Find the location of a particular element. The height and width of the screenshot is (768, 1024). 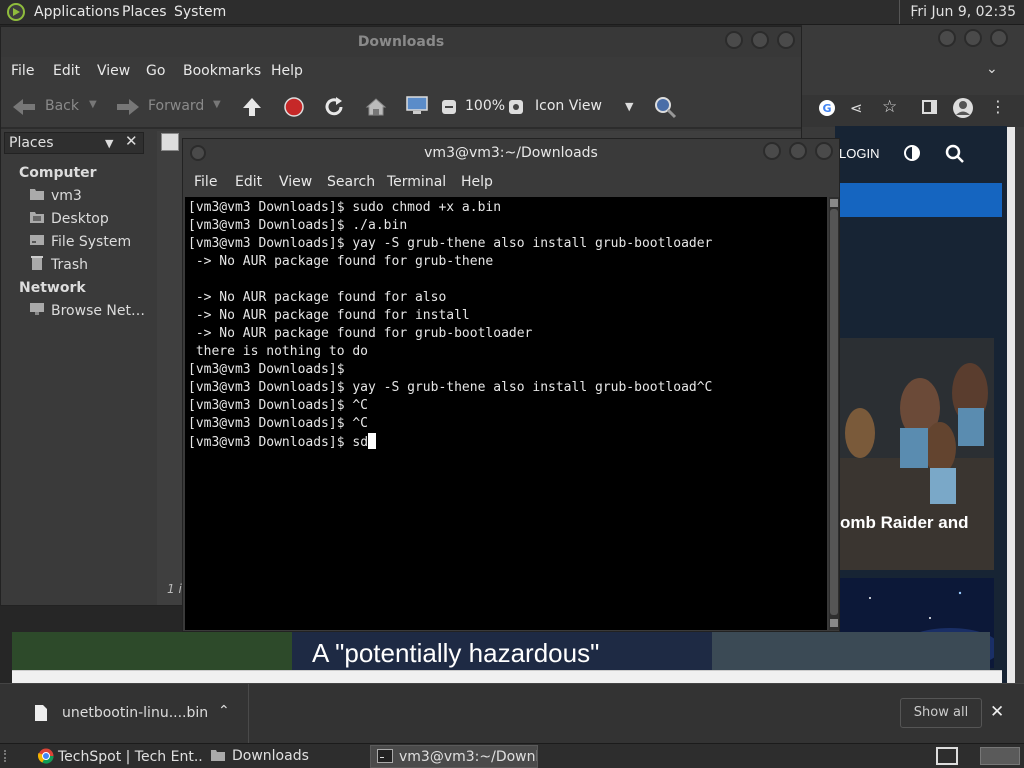

text-cursor is located at coordinates (372, 441).